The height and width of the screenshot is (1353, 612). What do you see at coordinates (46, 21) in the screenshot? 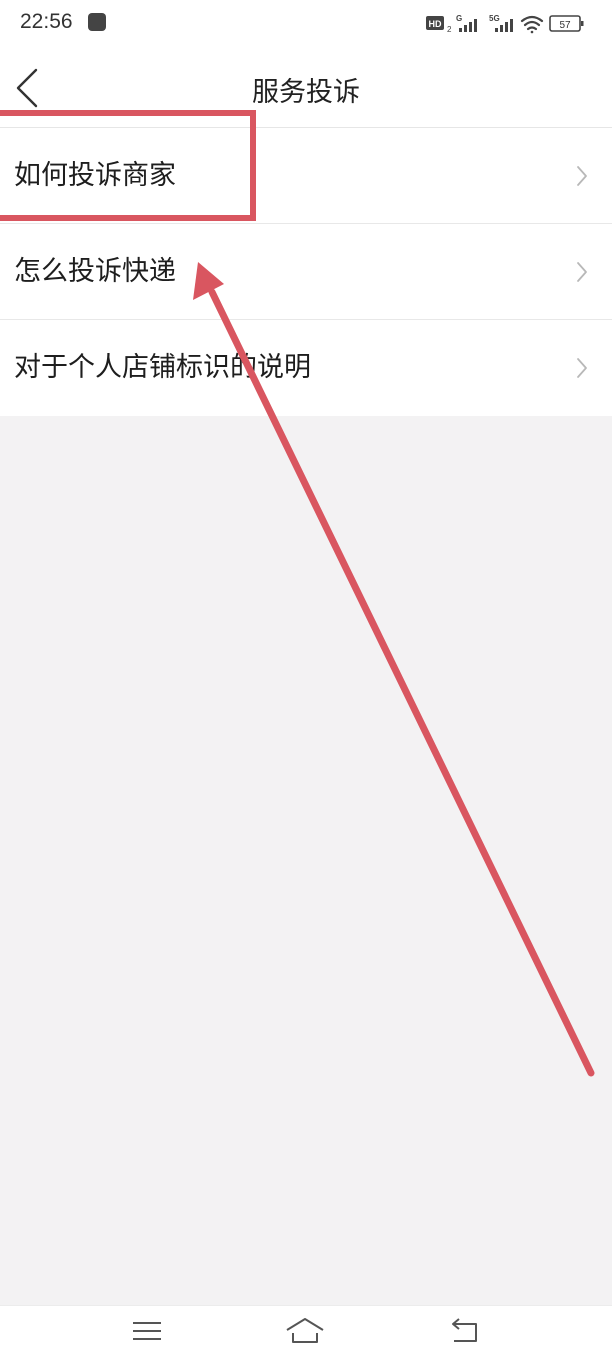
I see `status-time: 22:56` at bounding box center [46, 21].